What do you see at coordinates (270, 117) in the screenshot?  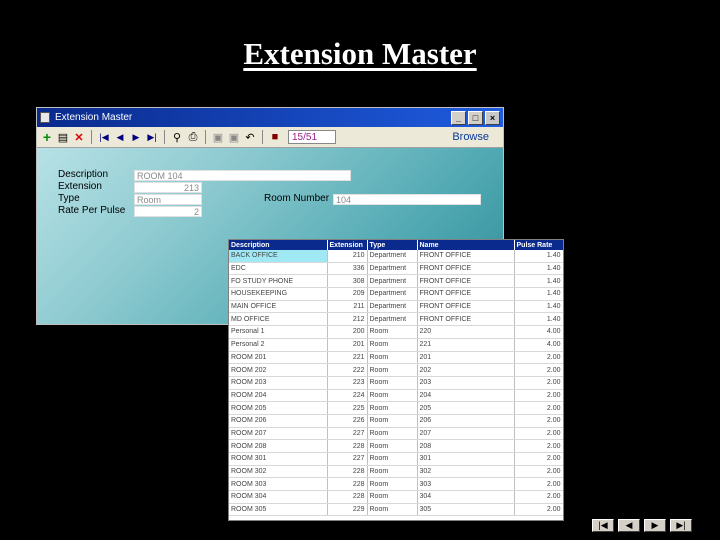 I see `window-titlebar: Extension Master _ □ ×` at bounding box center [270, 117].